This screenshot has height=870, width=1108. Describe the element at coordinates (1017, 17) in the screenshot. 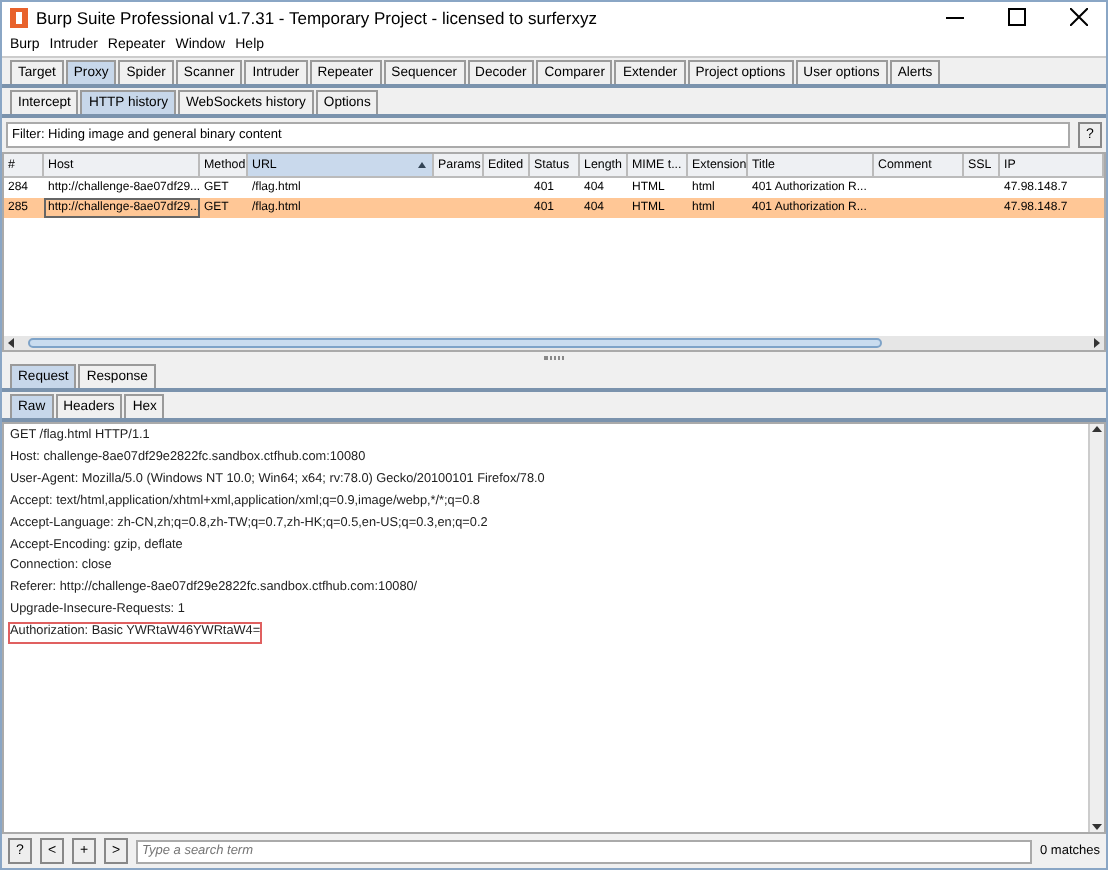

I see `maximize-icon` at that location.